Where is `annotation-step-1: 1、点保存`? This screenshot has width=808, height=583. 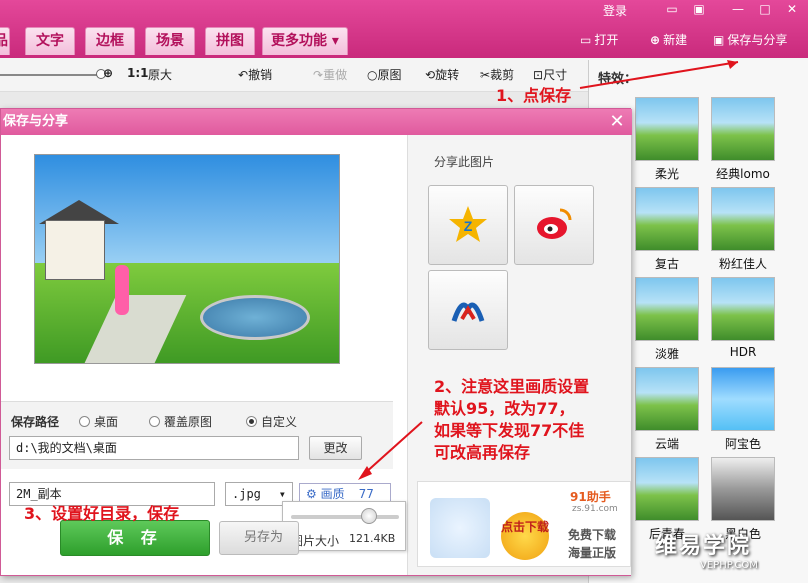 annotation-step-1: 1、点保存 is located at coordinates (534, 95).